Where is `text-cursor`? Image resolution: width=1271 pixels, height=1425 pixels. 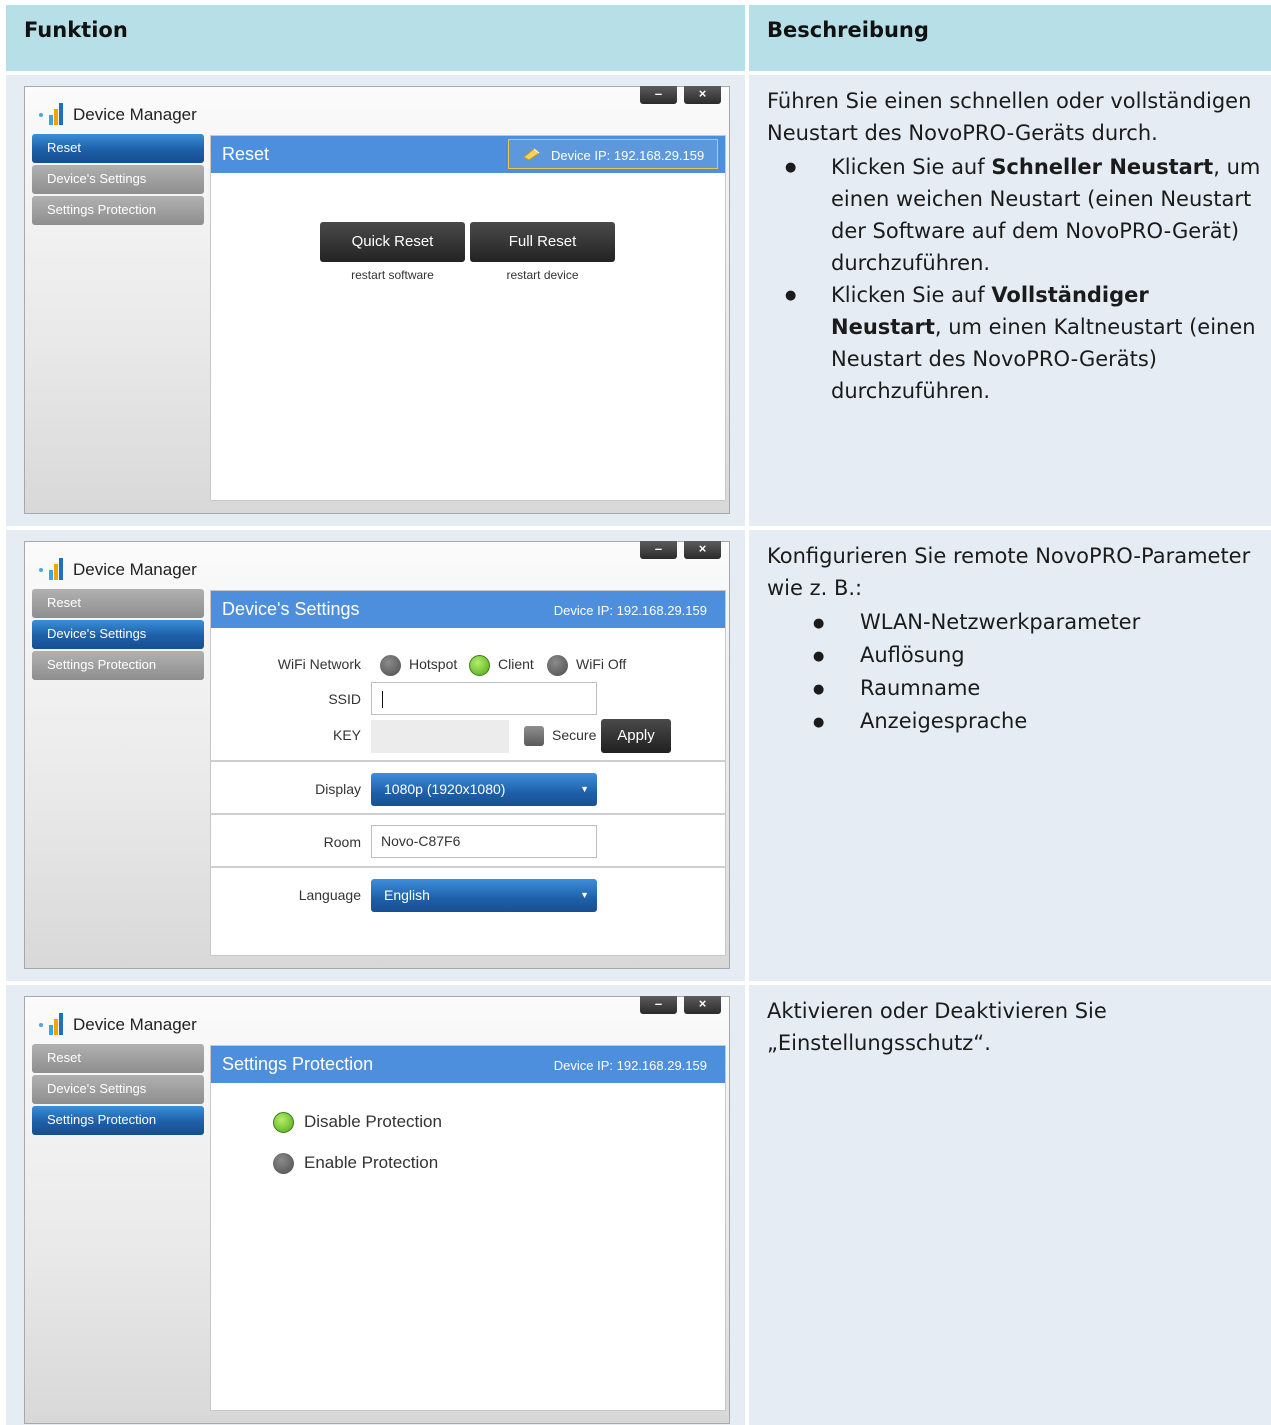
text-cursor is located at coordinates (382, 699).